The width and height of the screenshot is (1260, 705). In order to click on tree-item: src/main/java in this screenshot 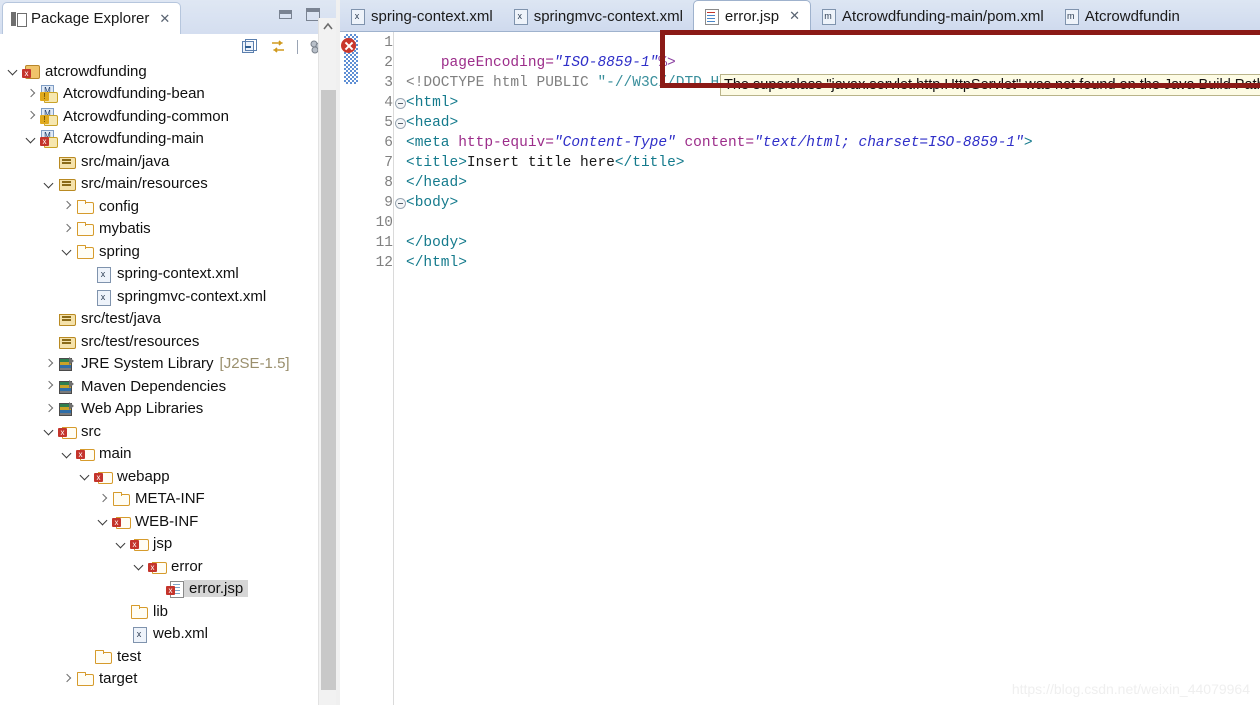, I will do `click(159, 161)`.